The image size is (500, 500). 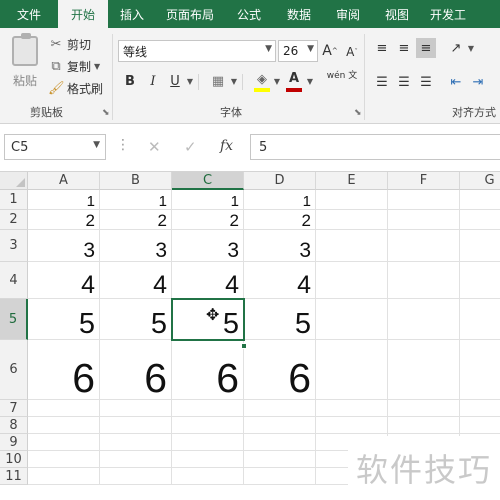 What do you see at coordinates (132, 14) in the screenshot?
I see `tab-insert: 插入` at bounding box center [132, 14].